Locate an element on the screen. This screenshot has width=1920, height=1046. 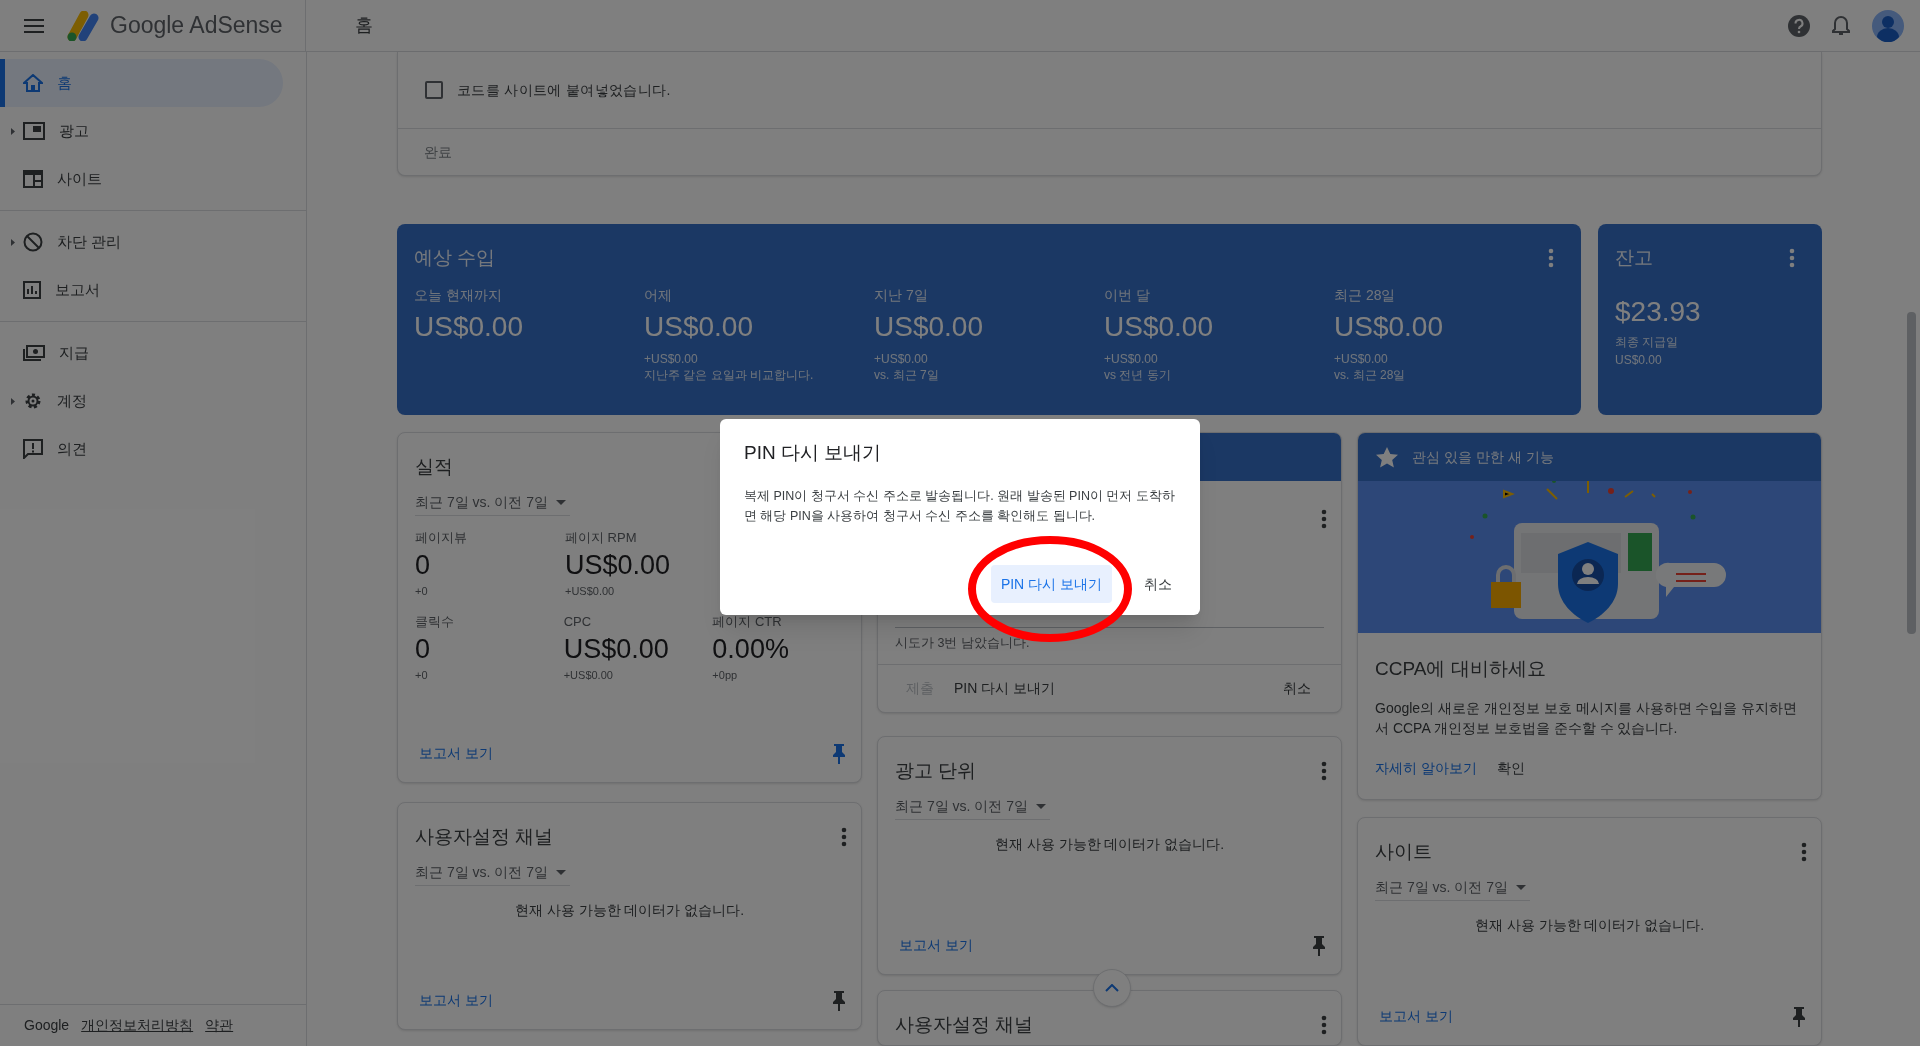
metric-comparison: vs. 최근 28일 is located at coordinates (1370, 374).